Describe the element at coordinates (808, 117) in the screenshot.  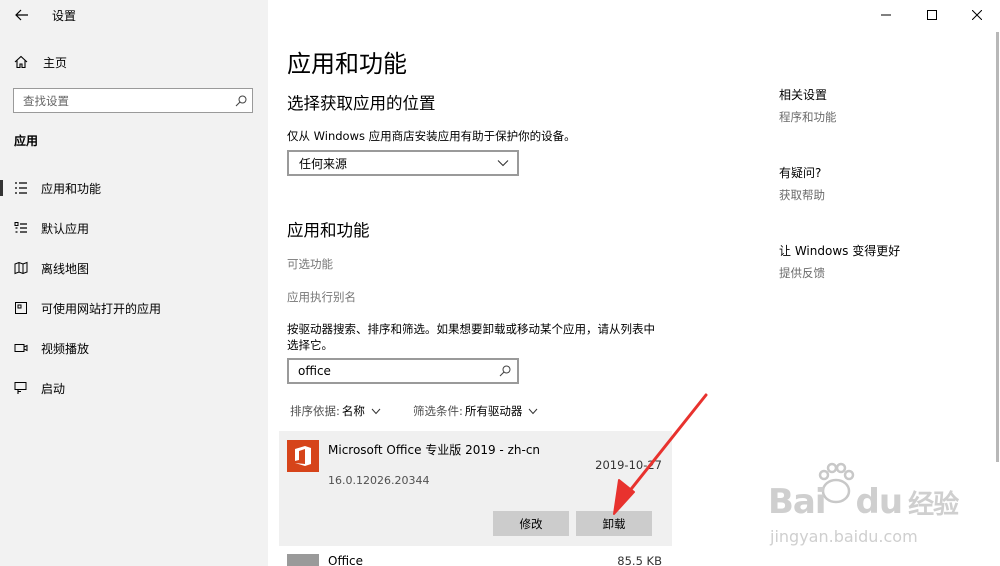
I see `programs-features-link: 程序和功能` at that location.